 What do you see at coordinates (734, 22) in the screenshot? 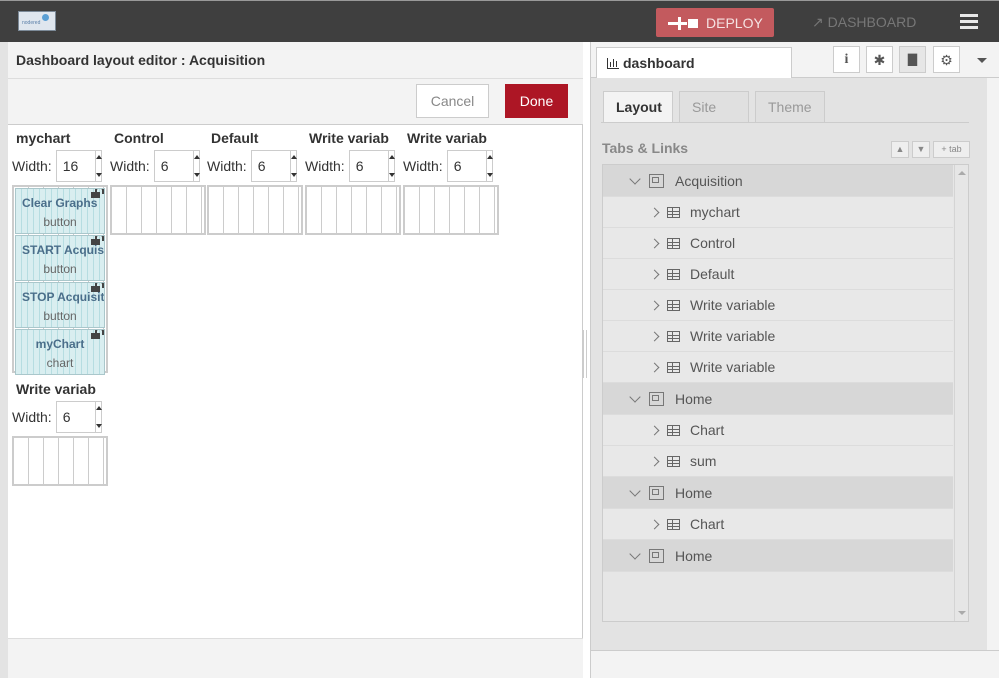
I see `deploy-label: DEPLOY` at bounding box center [734, 22].